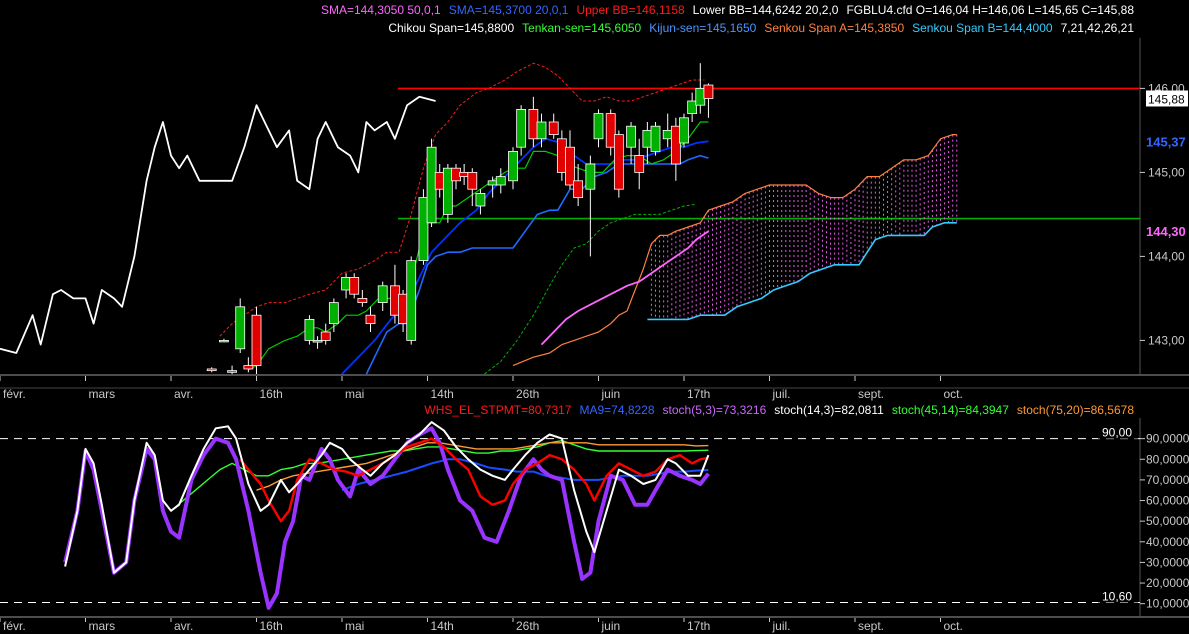  I want to click on x-tick-label-price: 26th, so click(527, 394).